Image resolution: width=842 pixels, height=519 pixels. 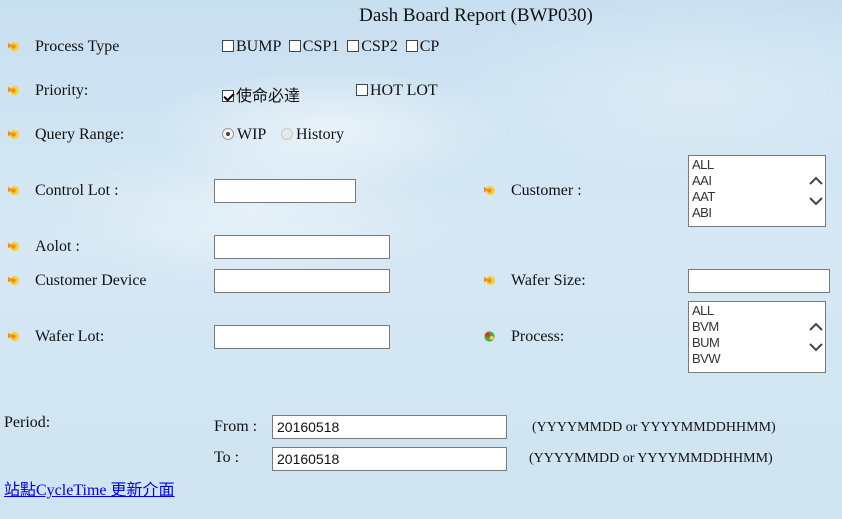 What do you see at coordinates (236, 426) in the screenshot?
I see `from-label: From :` at bounding box center [236, 426].